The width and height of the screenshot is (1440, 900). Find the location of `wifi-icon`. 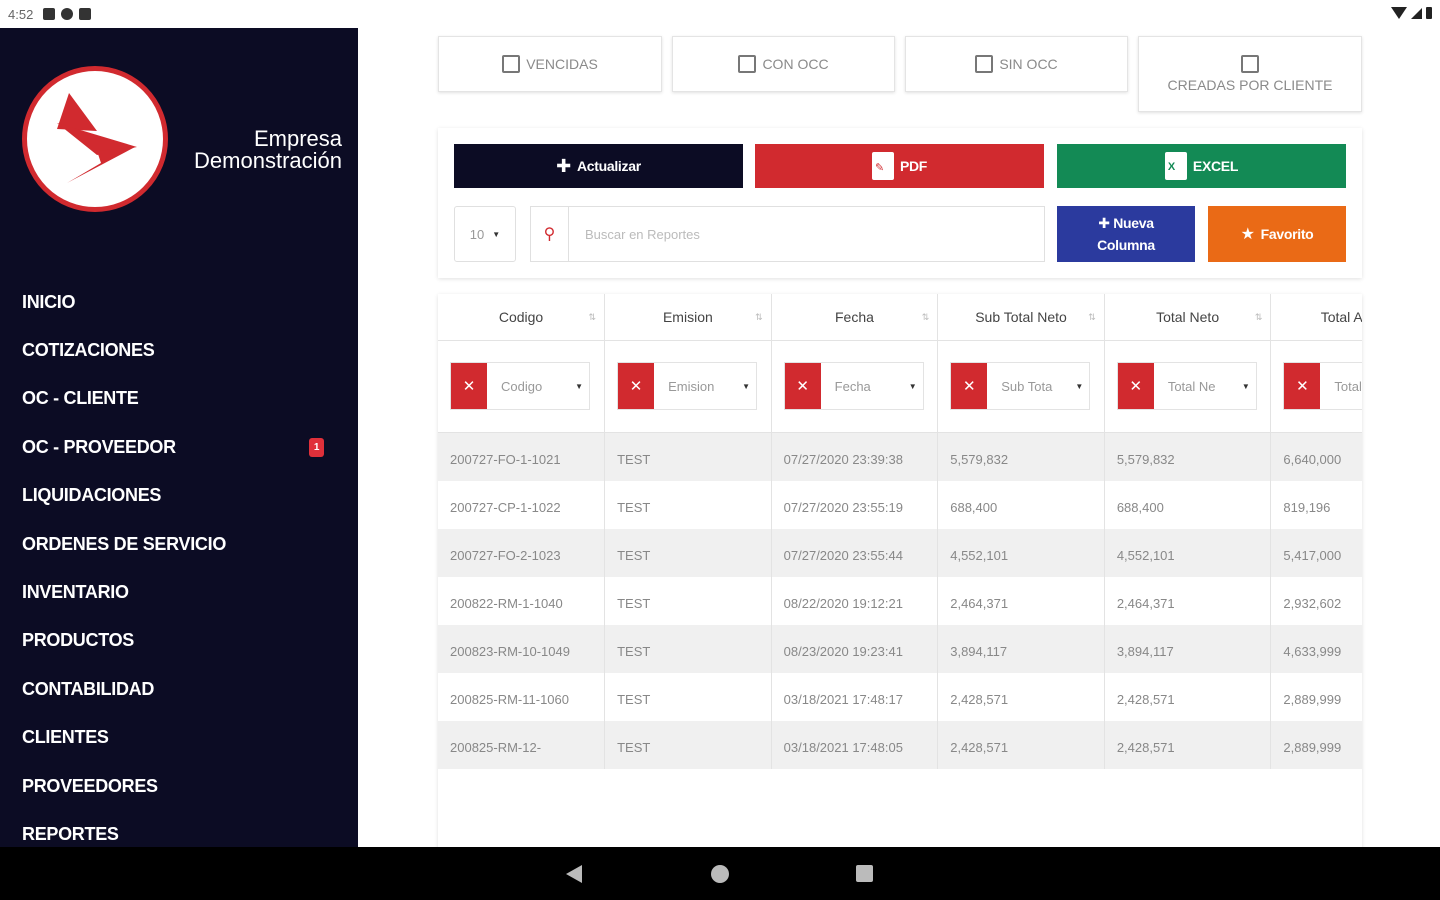

wifi-icon is located at coordinates (1399, 13).